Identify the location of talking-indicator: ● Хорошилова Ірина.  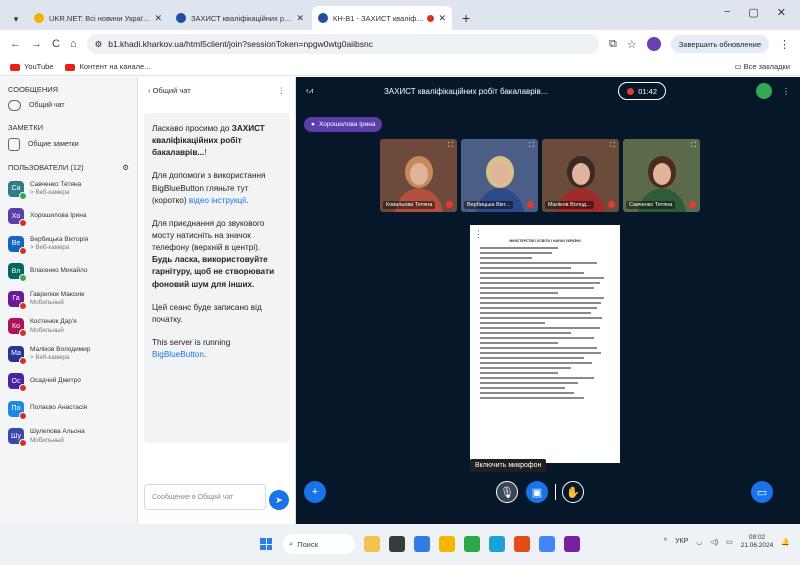
(343, 124).